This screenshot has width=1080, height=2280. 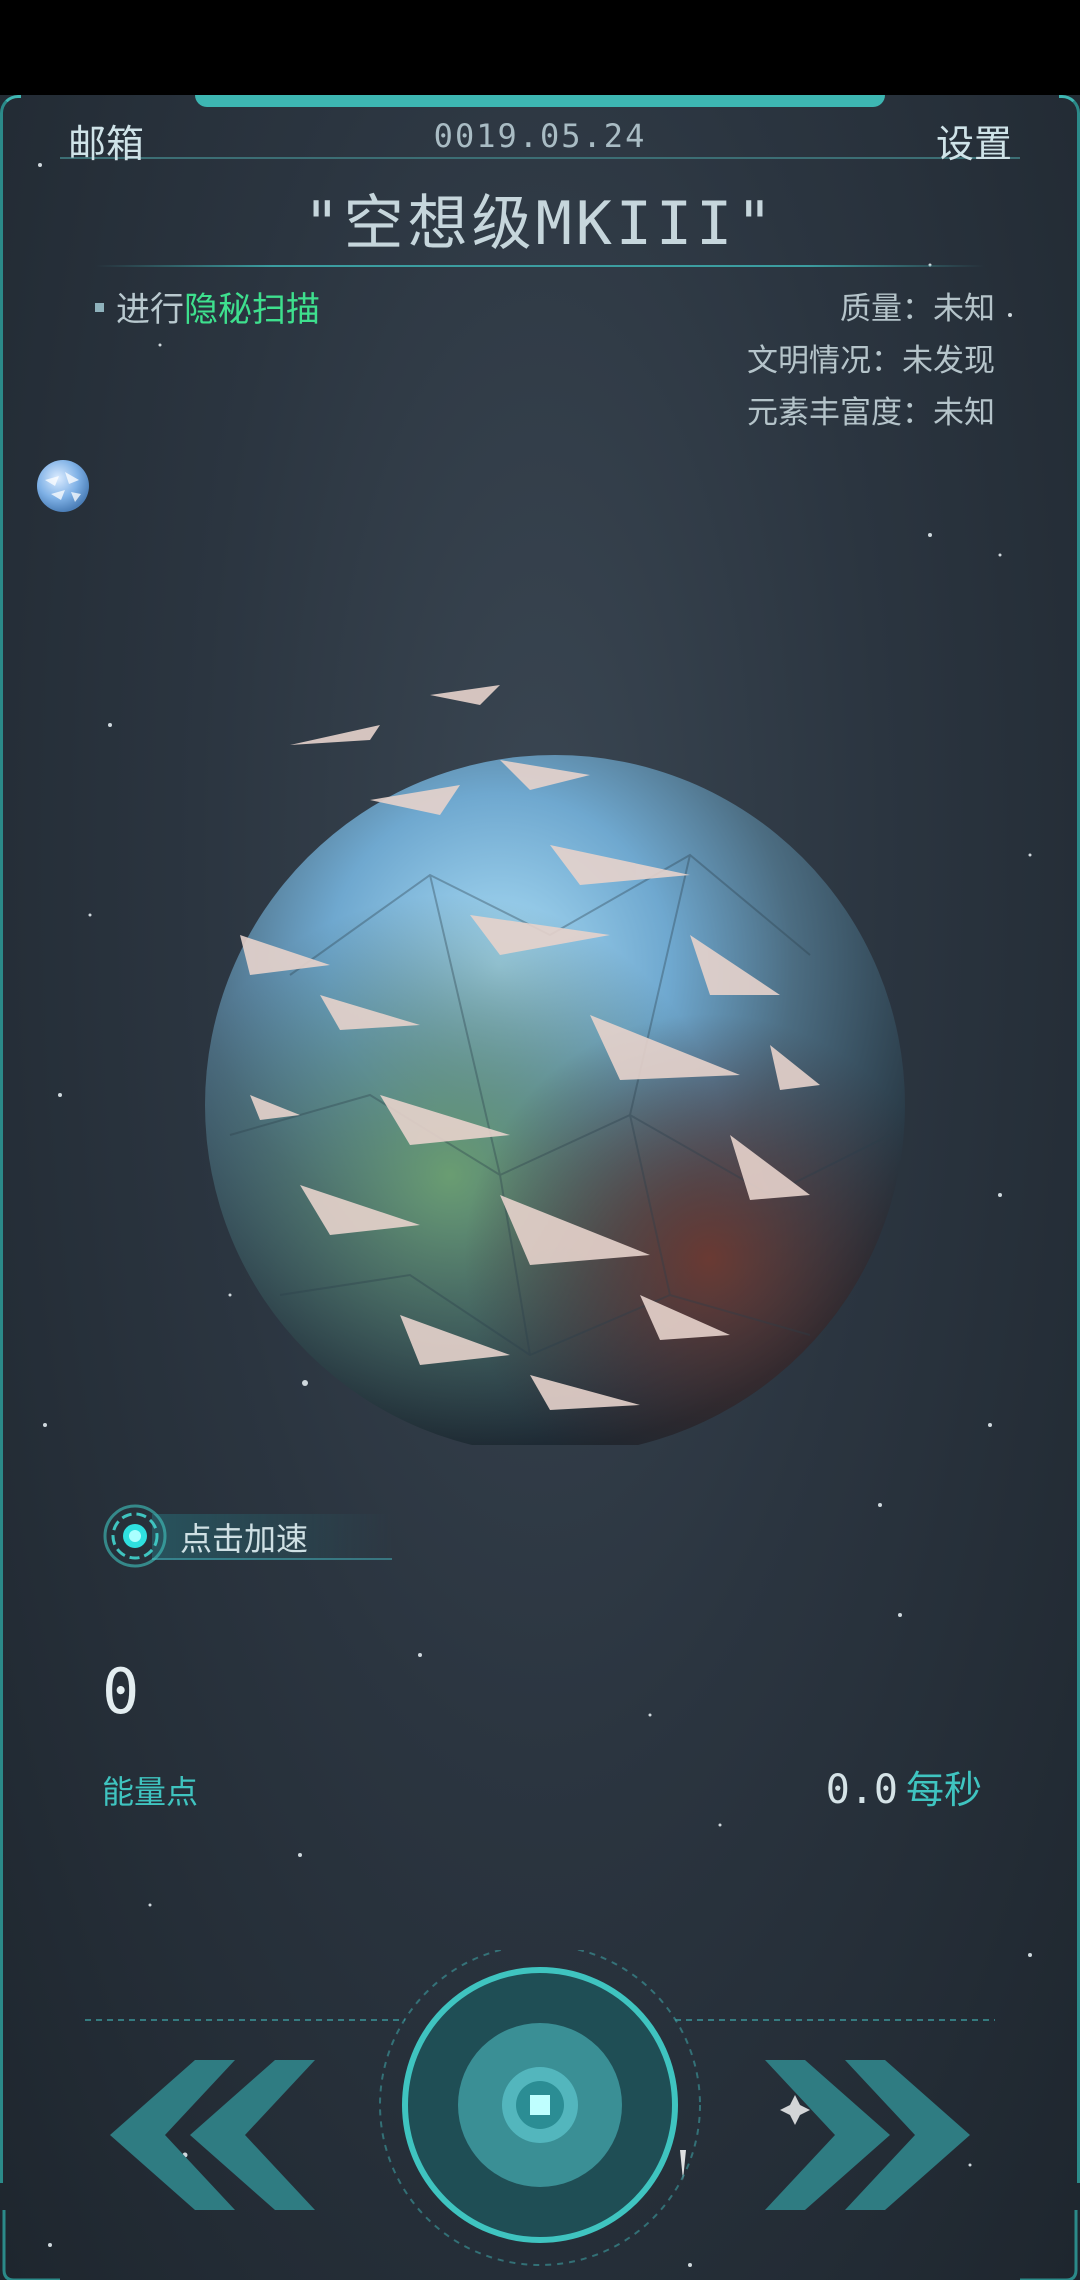 What do you see at coordinates (252, 310) in the screenshot?
I see `scan-highlight: 隐秘扫描` at bounding box center [252, 310].